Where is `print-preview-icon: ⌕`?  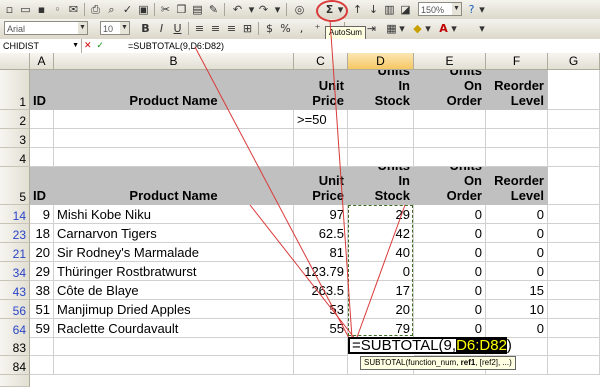 print-preview-icon: ⌕ is located at coordinates (111, 9).